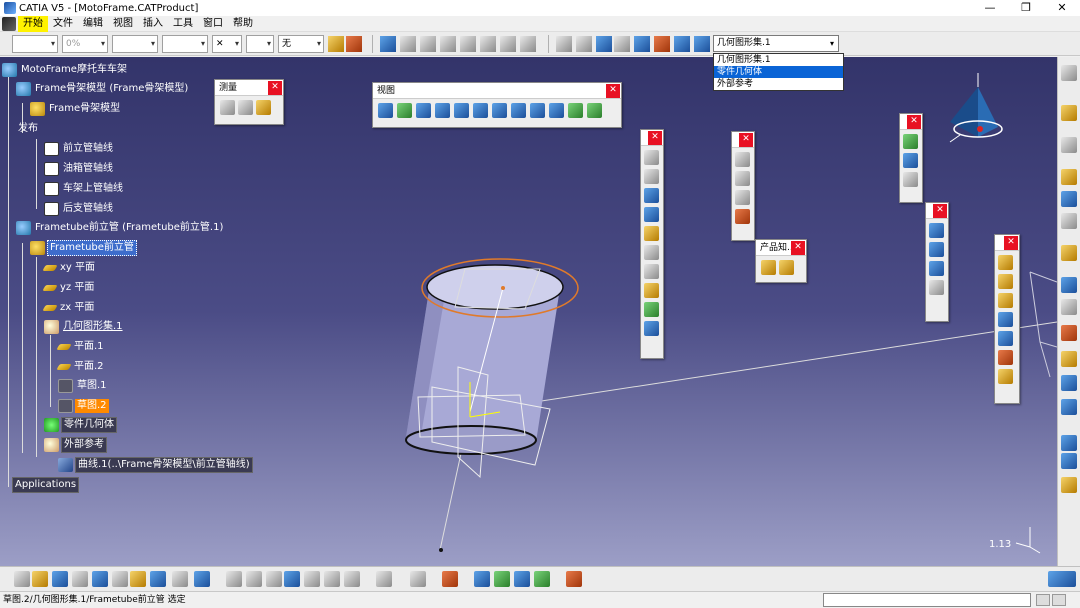  I want to click on rotate-view-icon, so click(442, 110).